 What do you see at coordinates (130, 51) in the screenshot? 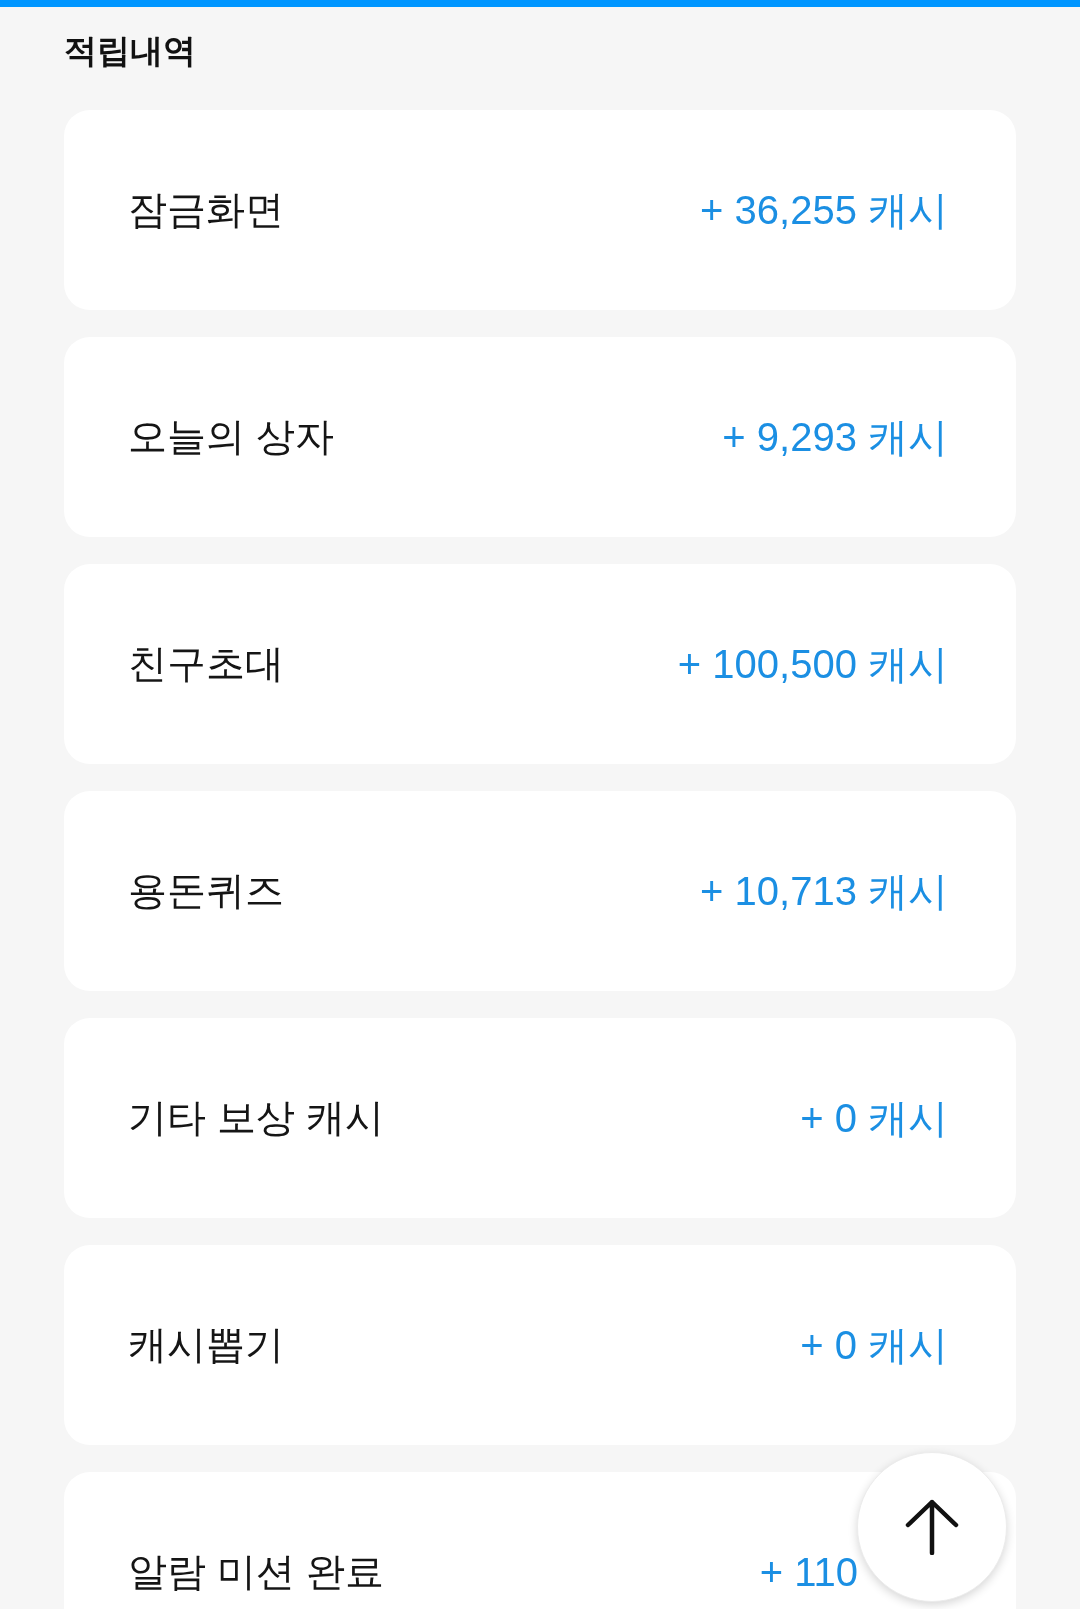
I see `section-title: 적립내역` at bounding box center [130, 51].